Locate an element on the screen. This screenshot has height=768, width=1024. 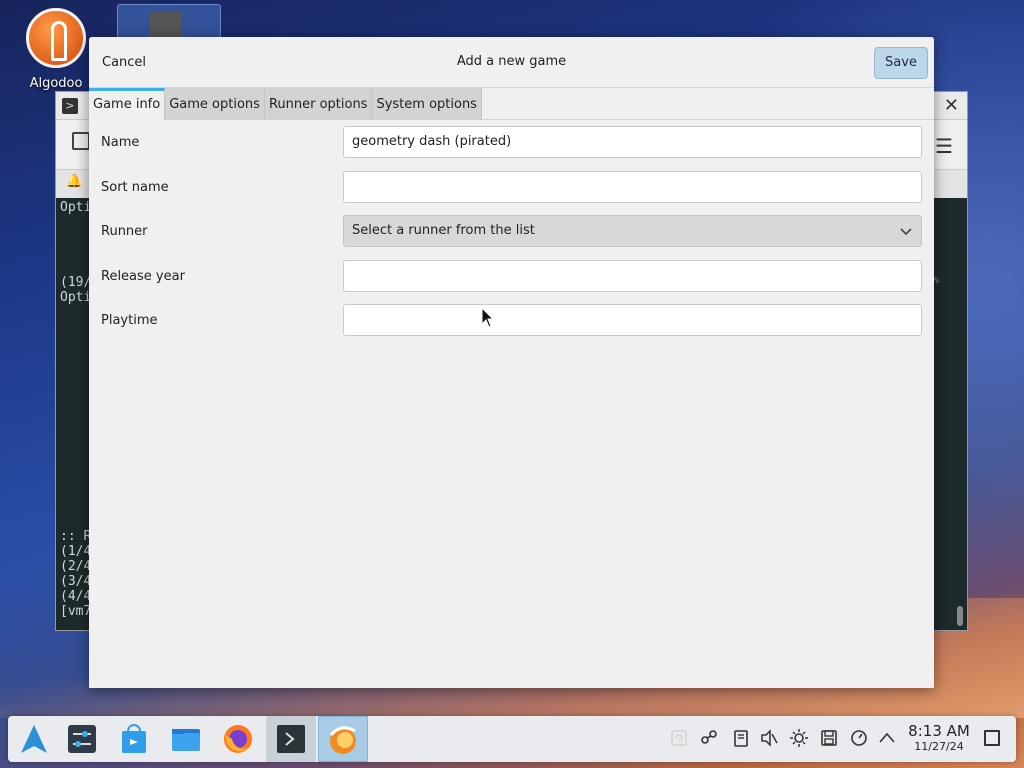
terminal-line: (4/4 is located at coordinates (76, 596).